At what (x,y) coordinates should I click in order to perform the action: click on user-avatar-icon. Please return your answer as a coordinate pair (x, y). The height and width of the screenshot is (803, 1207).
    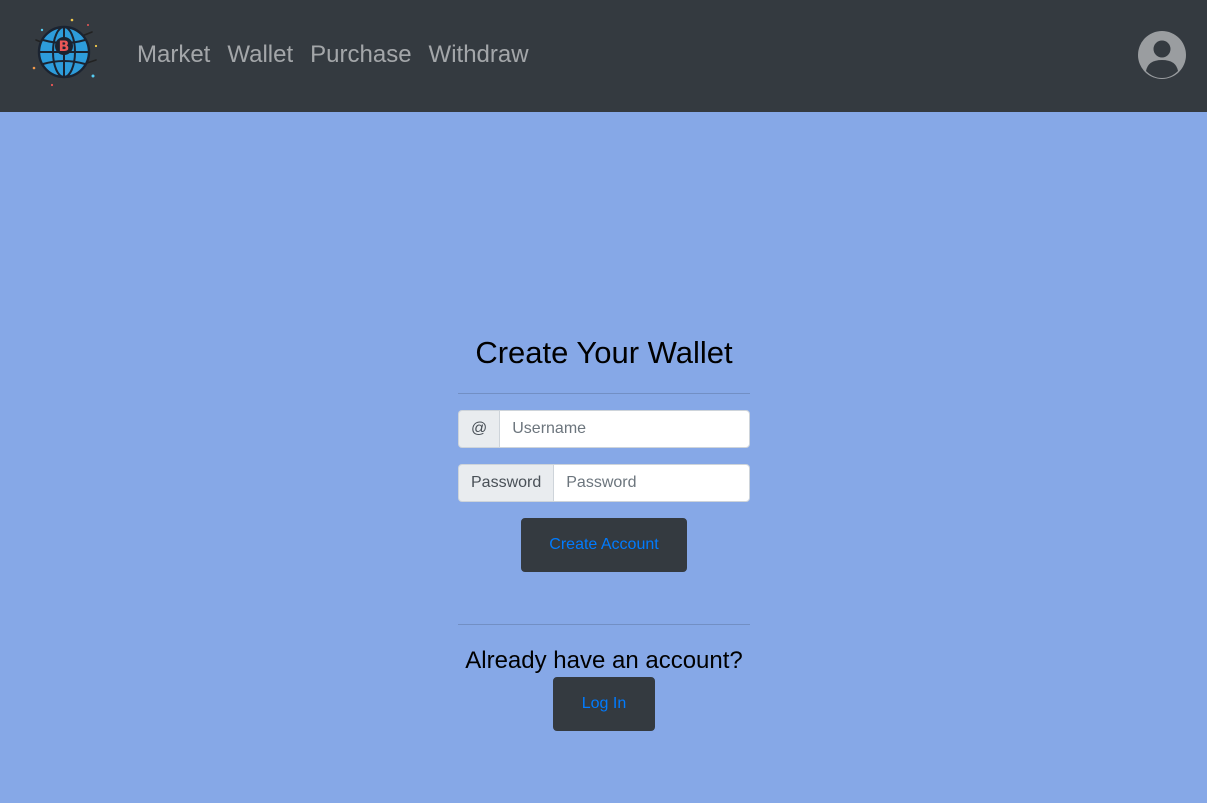
    Looking at the image, I should click on (1162, 55).